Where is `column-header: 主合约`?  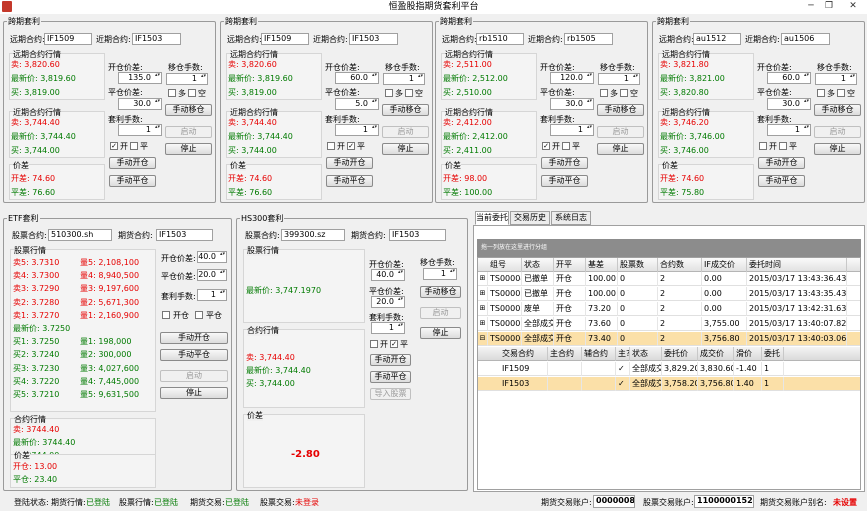 column-header: 主合约 is located at coordinates (565, 354).